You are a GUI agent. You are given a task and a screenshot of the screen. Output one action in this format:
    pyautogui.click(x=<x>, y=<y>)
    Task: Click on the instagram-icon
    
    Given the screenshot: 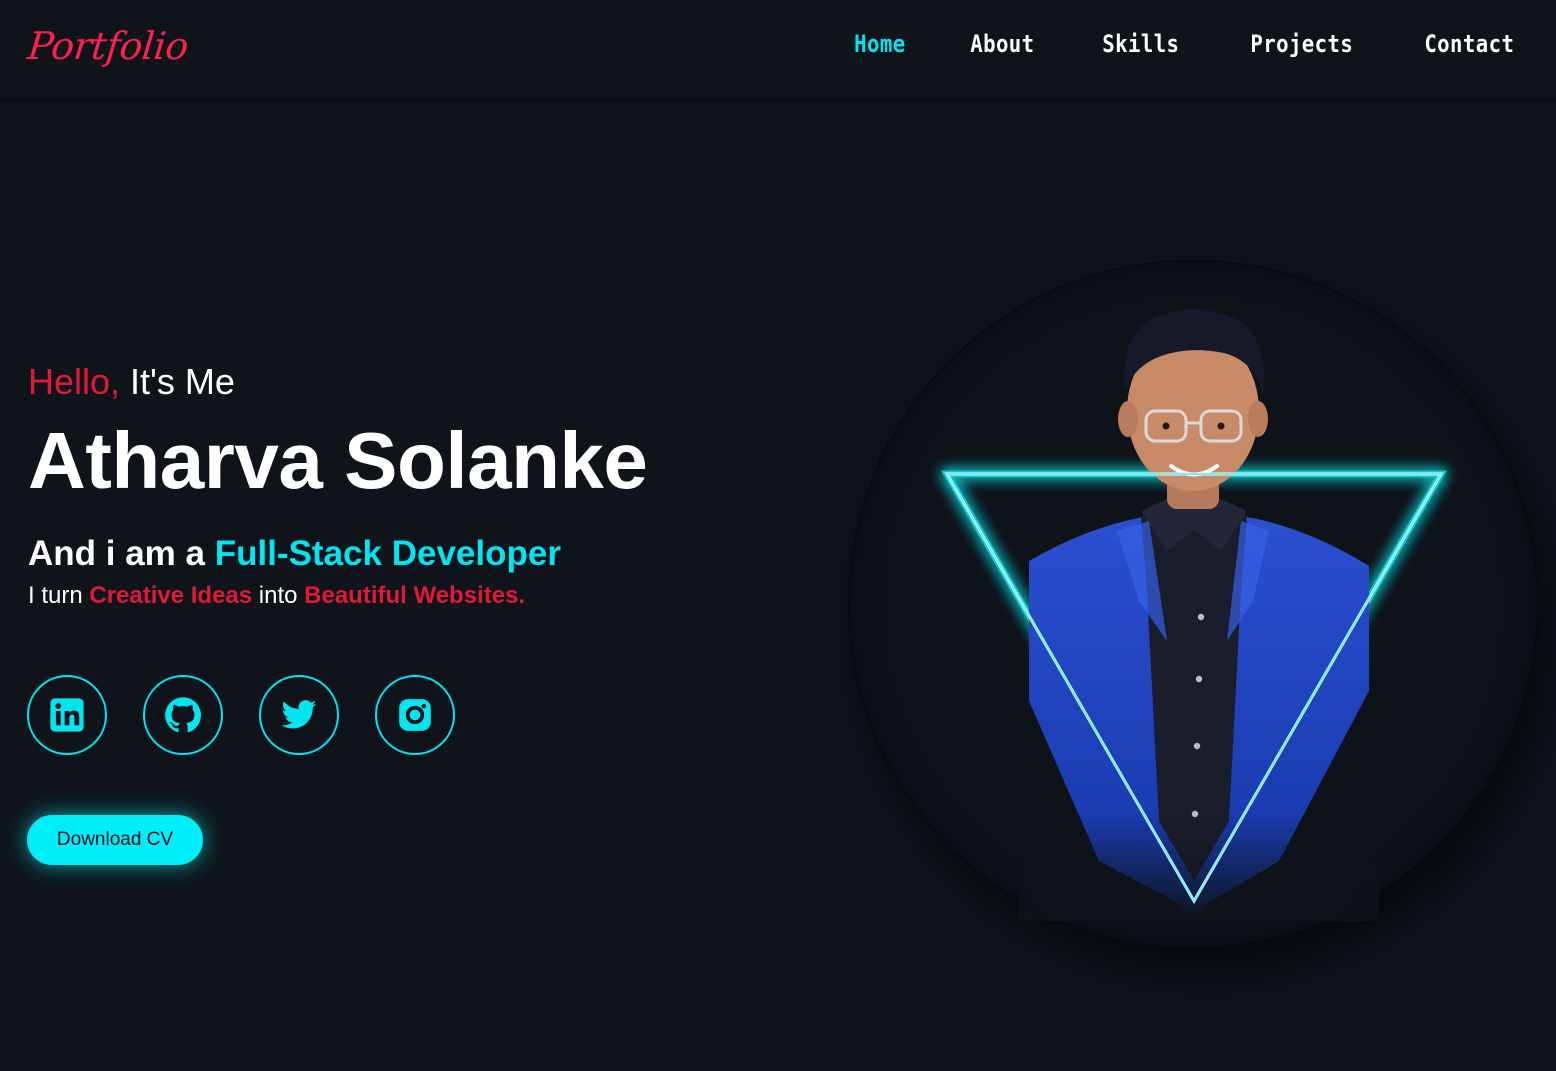 What is the action you would take?
    pyautogui.click(x=415, y=715)
    